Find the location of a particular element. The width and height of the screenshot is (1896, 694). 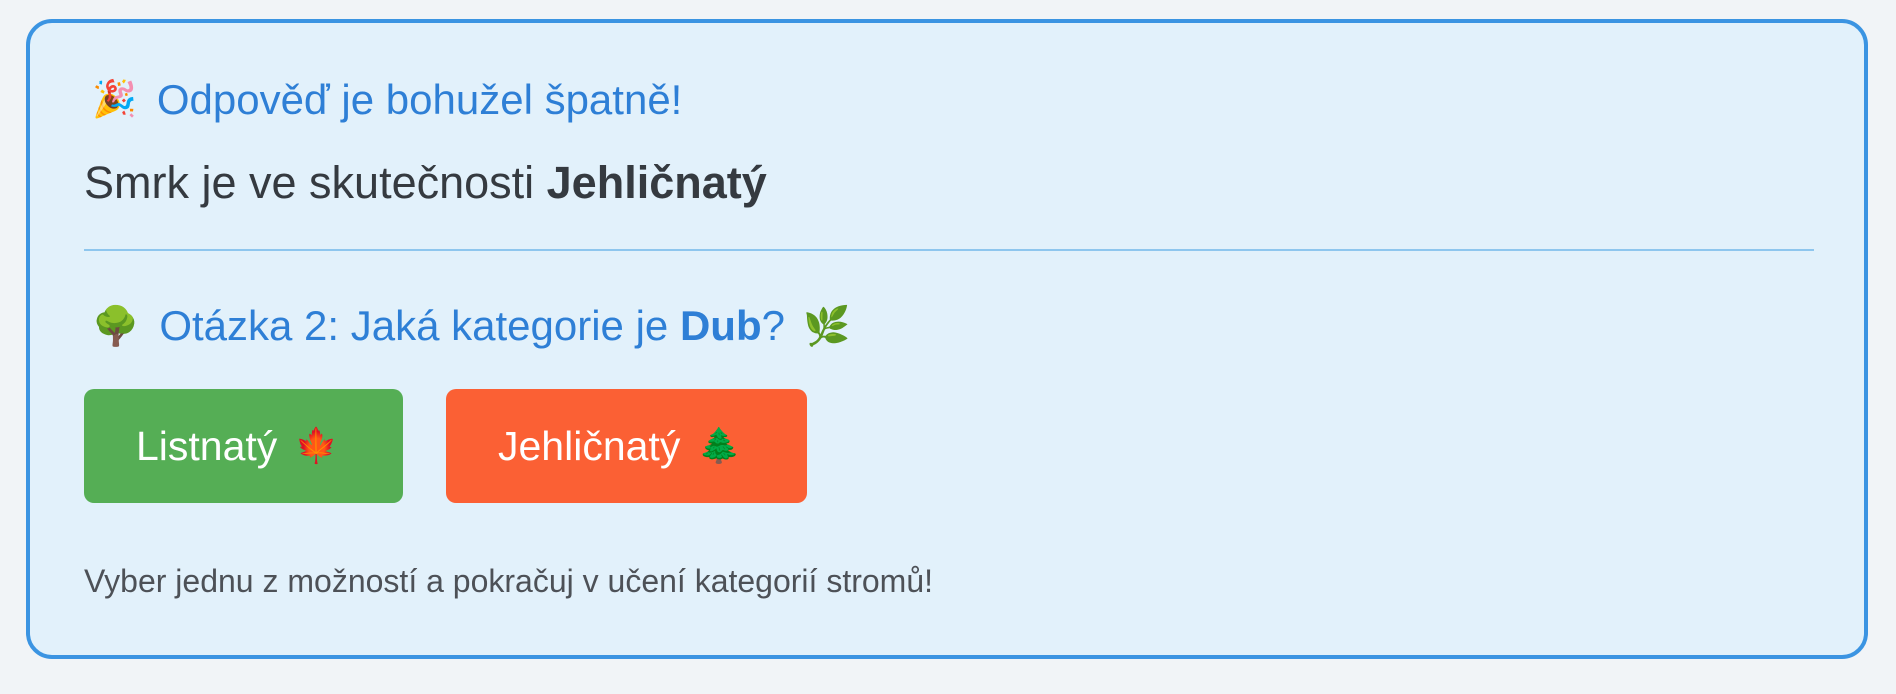

question-text: Otázka 2: Jaká kategorie je Dub? is located at coordinates (472, 326).